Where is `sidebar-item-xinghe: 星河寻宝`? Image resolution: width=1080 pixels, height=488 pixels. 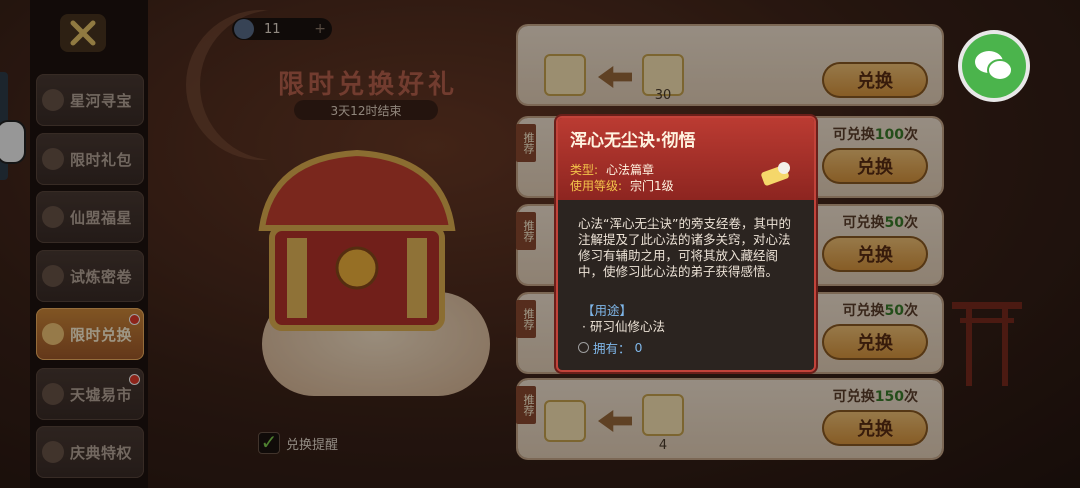
sidebar-item-xinghe: 星河寻宝 is located at coordinates (90, 100).